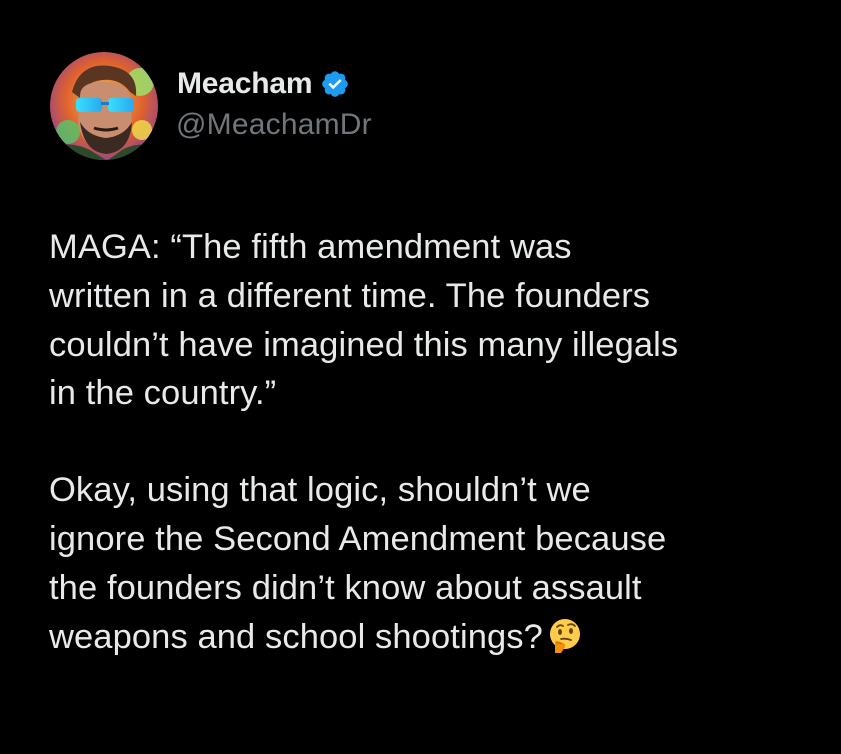  Describe the element at coordinates (274, 125) in the screenshot. I see `author-handle: @MeachamDr` at that location.